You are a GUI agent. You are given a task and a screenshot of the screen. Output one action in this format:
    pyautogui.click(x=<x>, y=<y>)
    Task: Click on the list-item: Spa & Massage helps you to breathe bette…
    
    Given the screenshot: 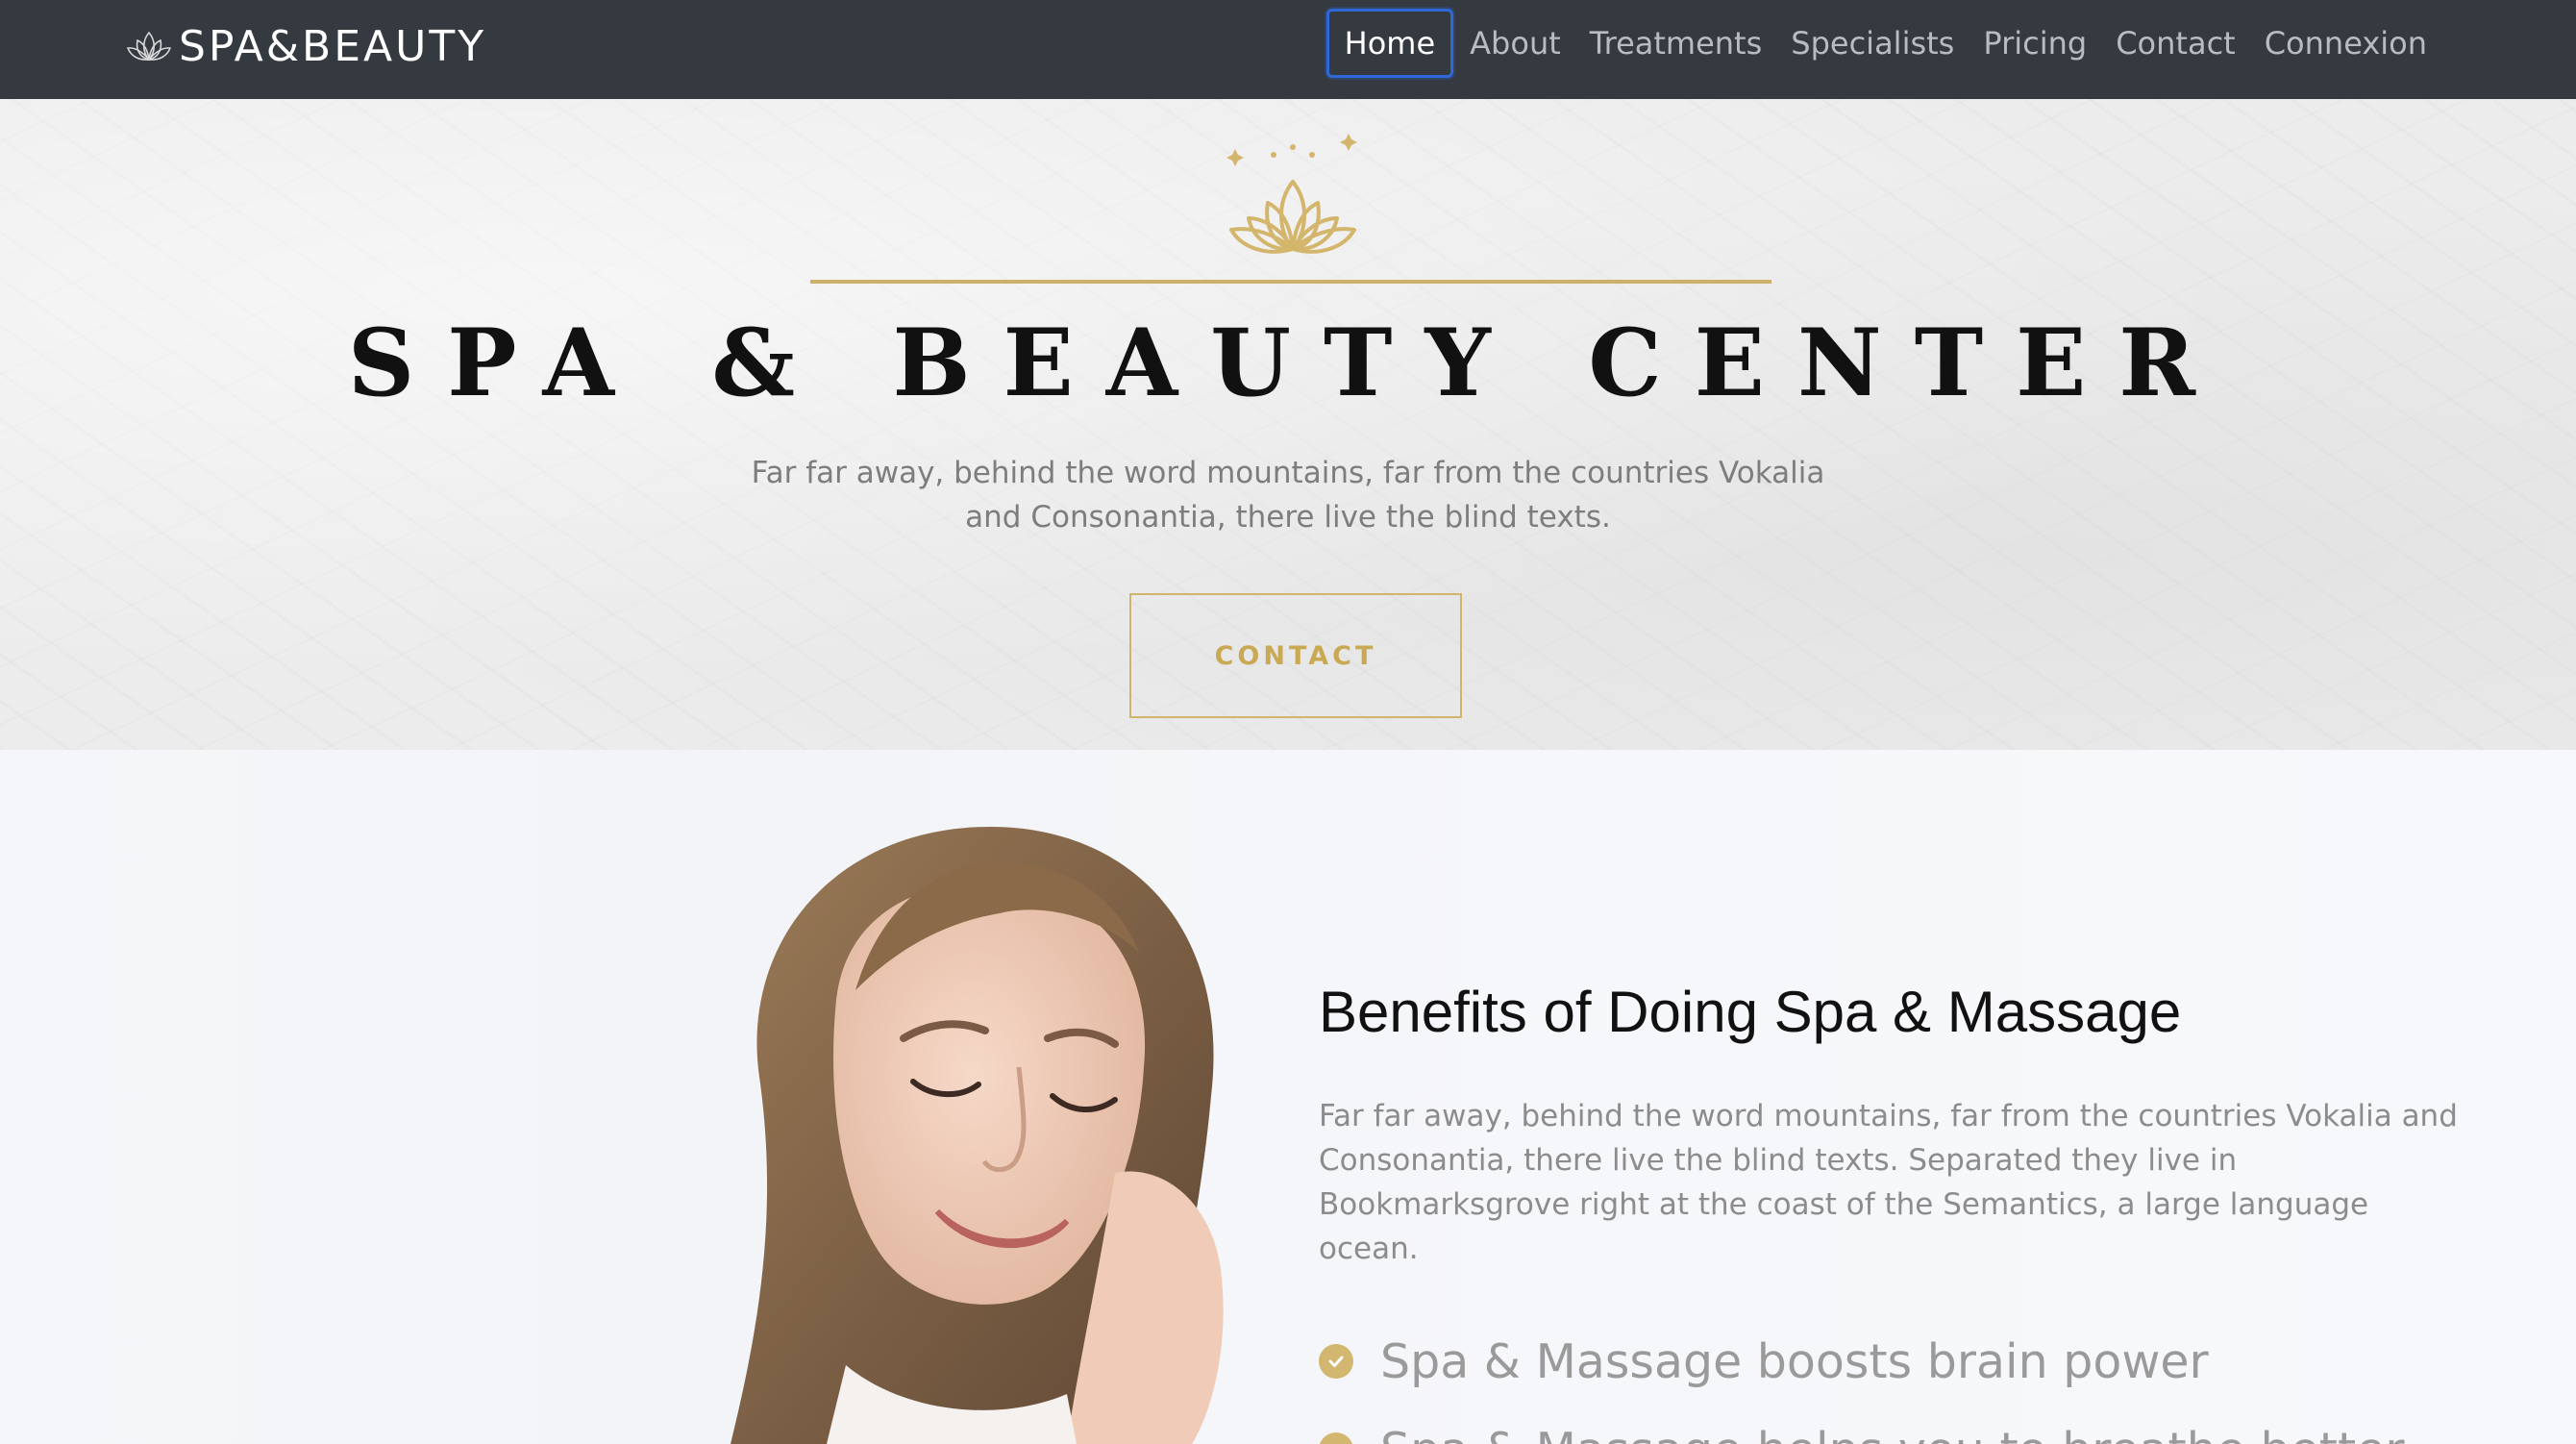 What is the action you would take?
    pyautogui.click(x=1862, y=1425)
    